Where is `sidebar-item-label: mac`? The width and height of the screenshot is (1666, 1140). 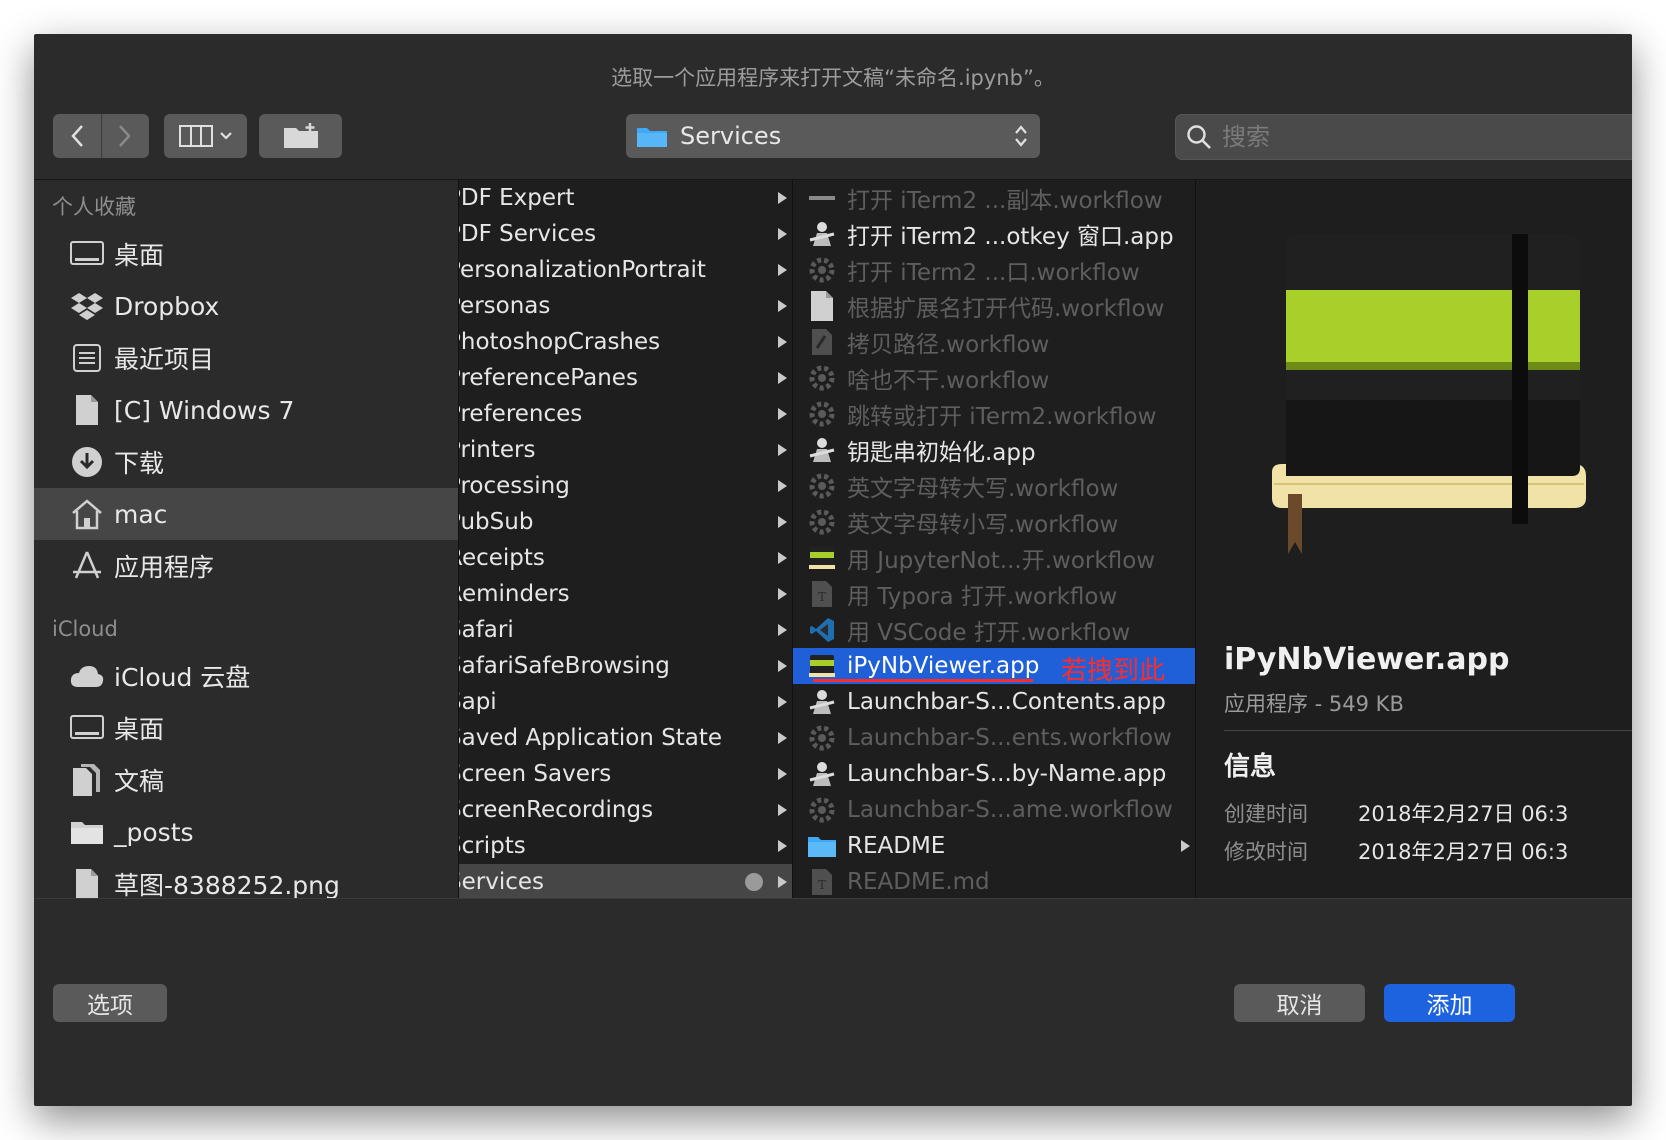 sidebar-item-label: mac is located at coordinates (141, 514).